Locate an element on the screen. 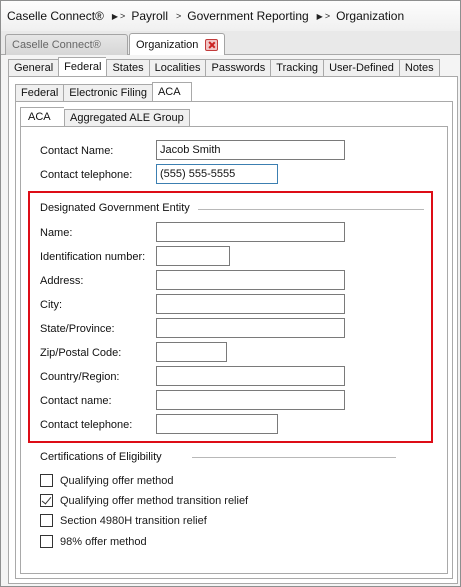 This screenshot has height=587, width=461. dge-zip-field is located at coordinates (191, 352).